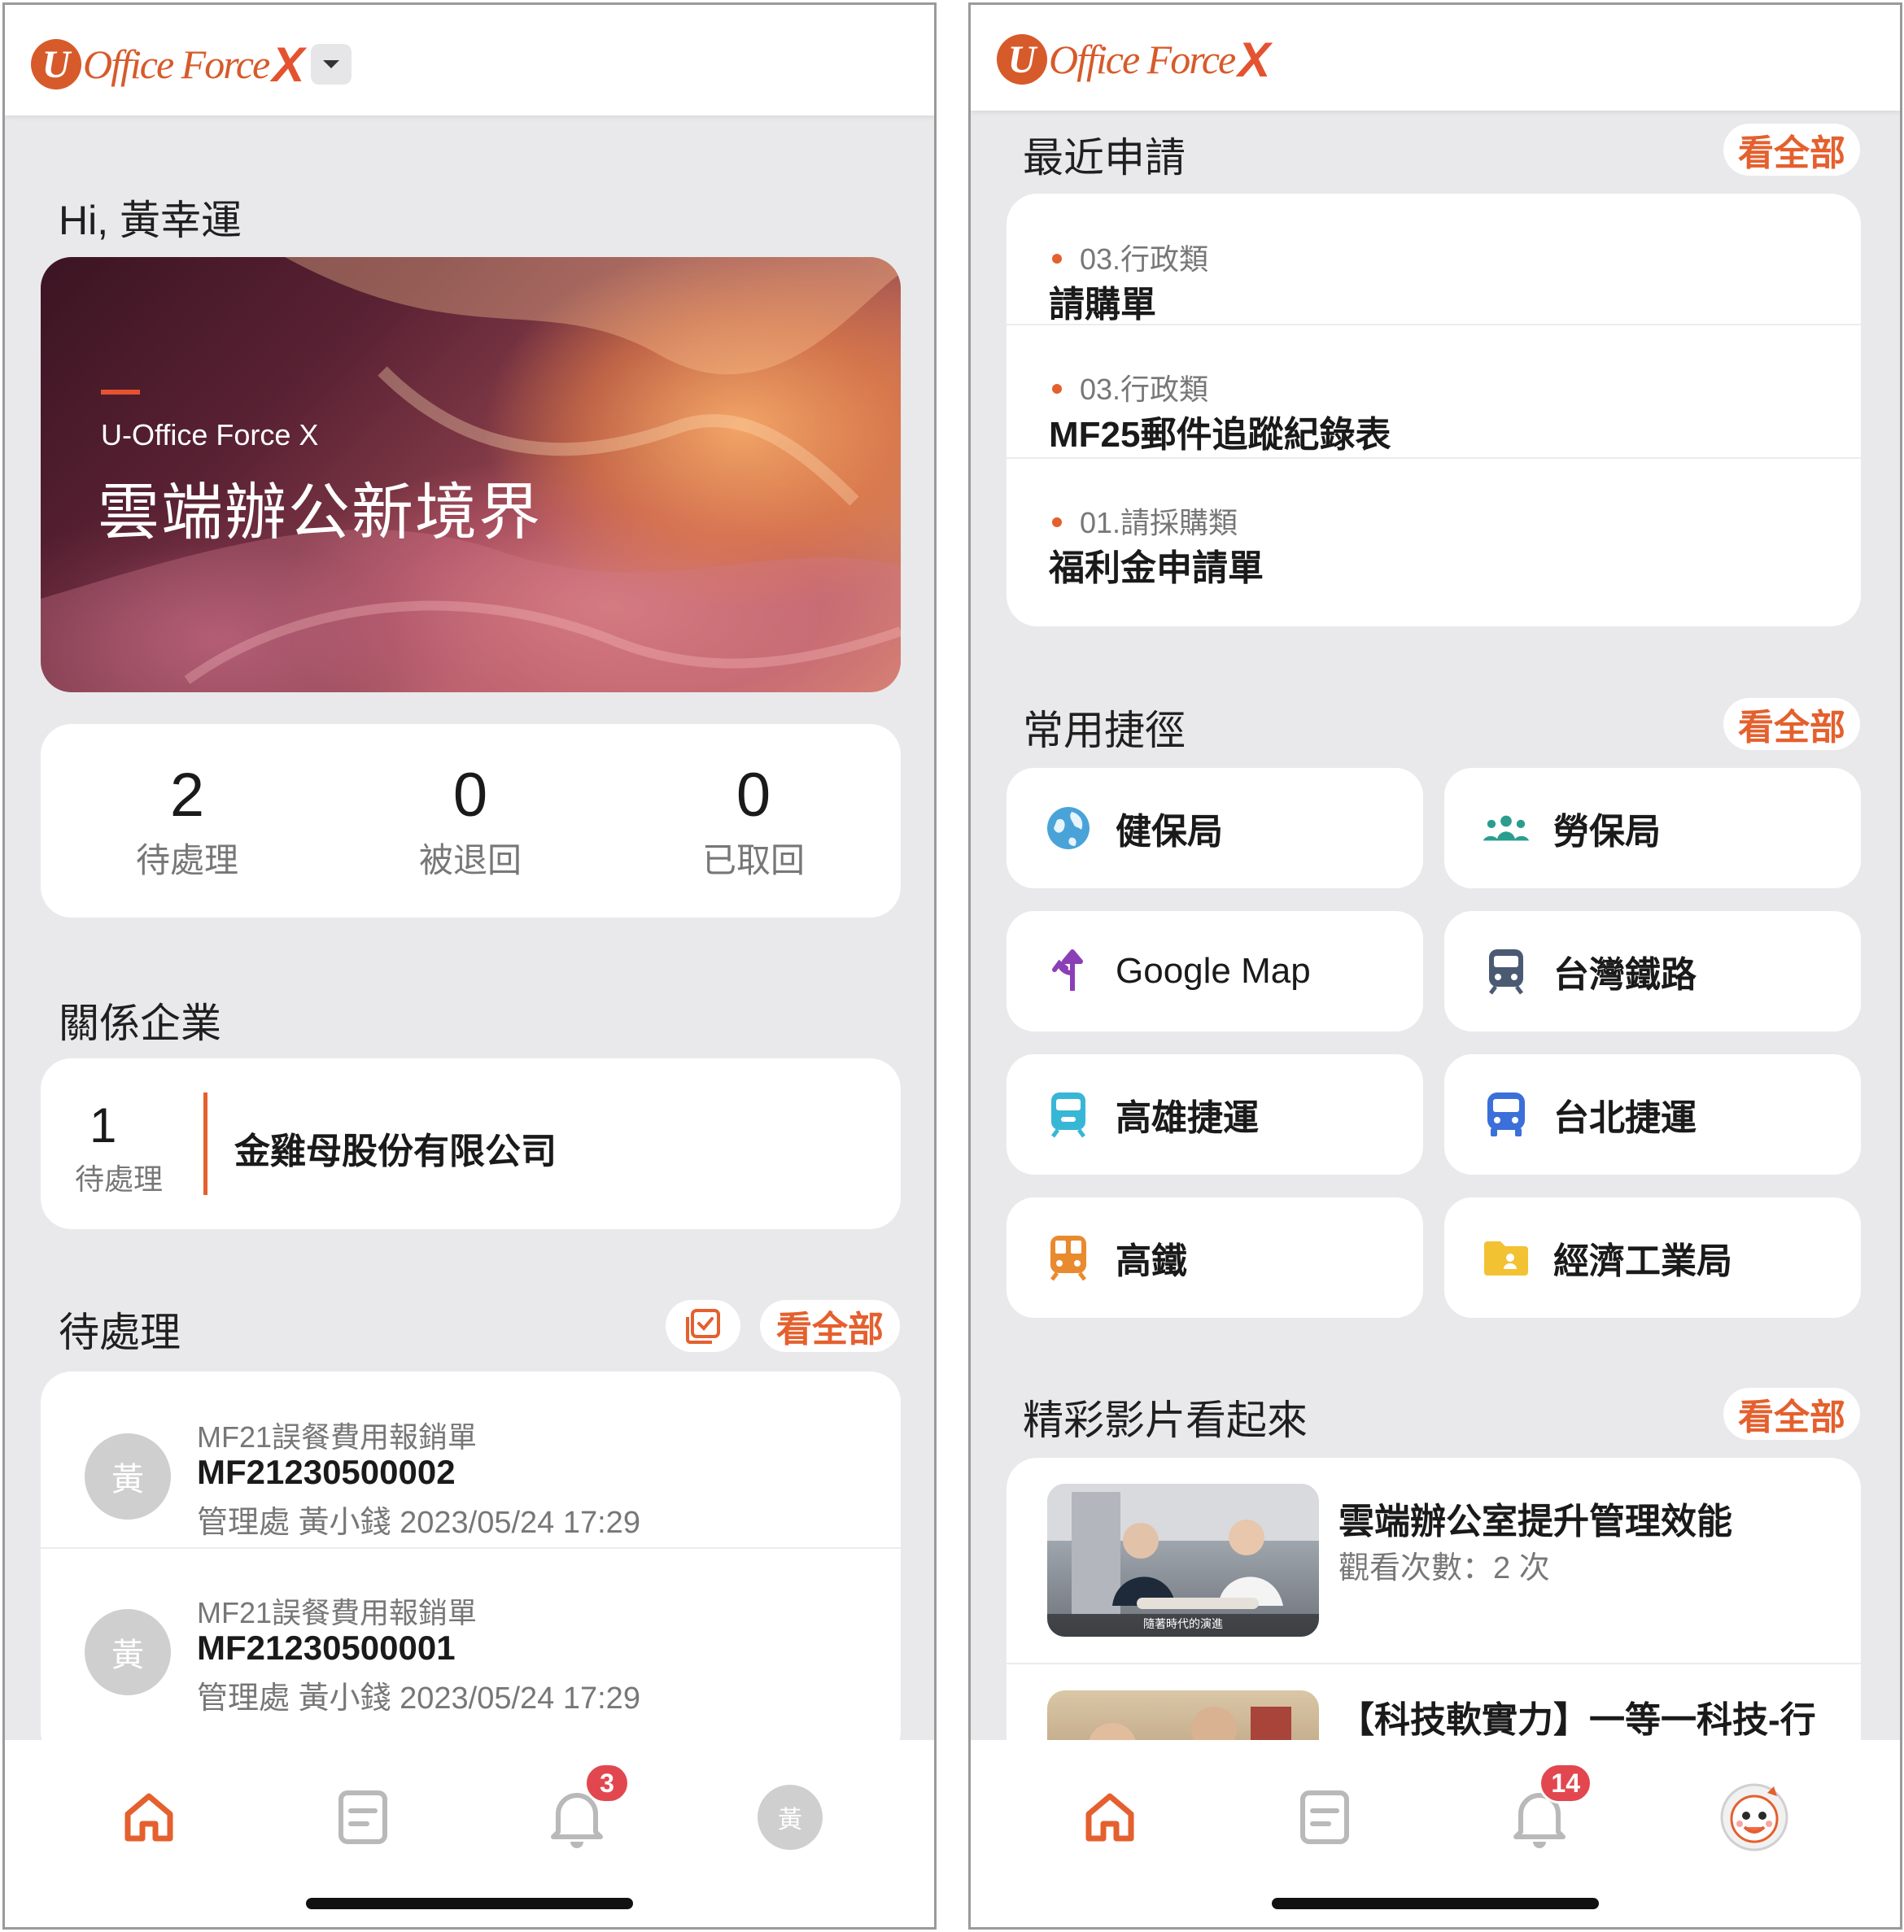  Describe the element at coordinates (1170, 832) in the screenshot. I see `shortcut-label: 健保局` at that location.